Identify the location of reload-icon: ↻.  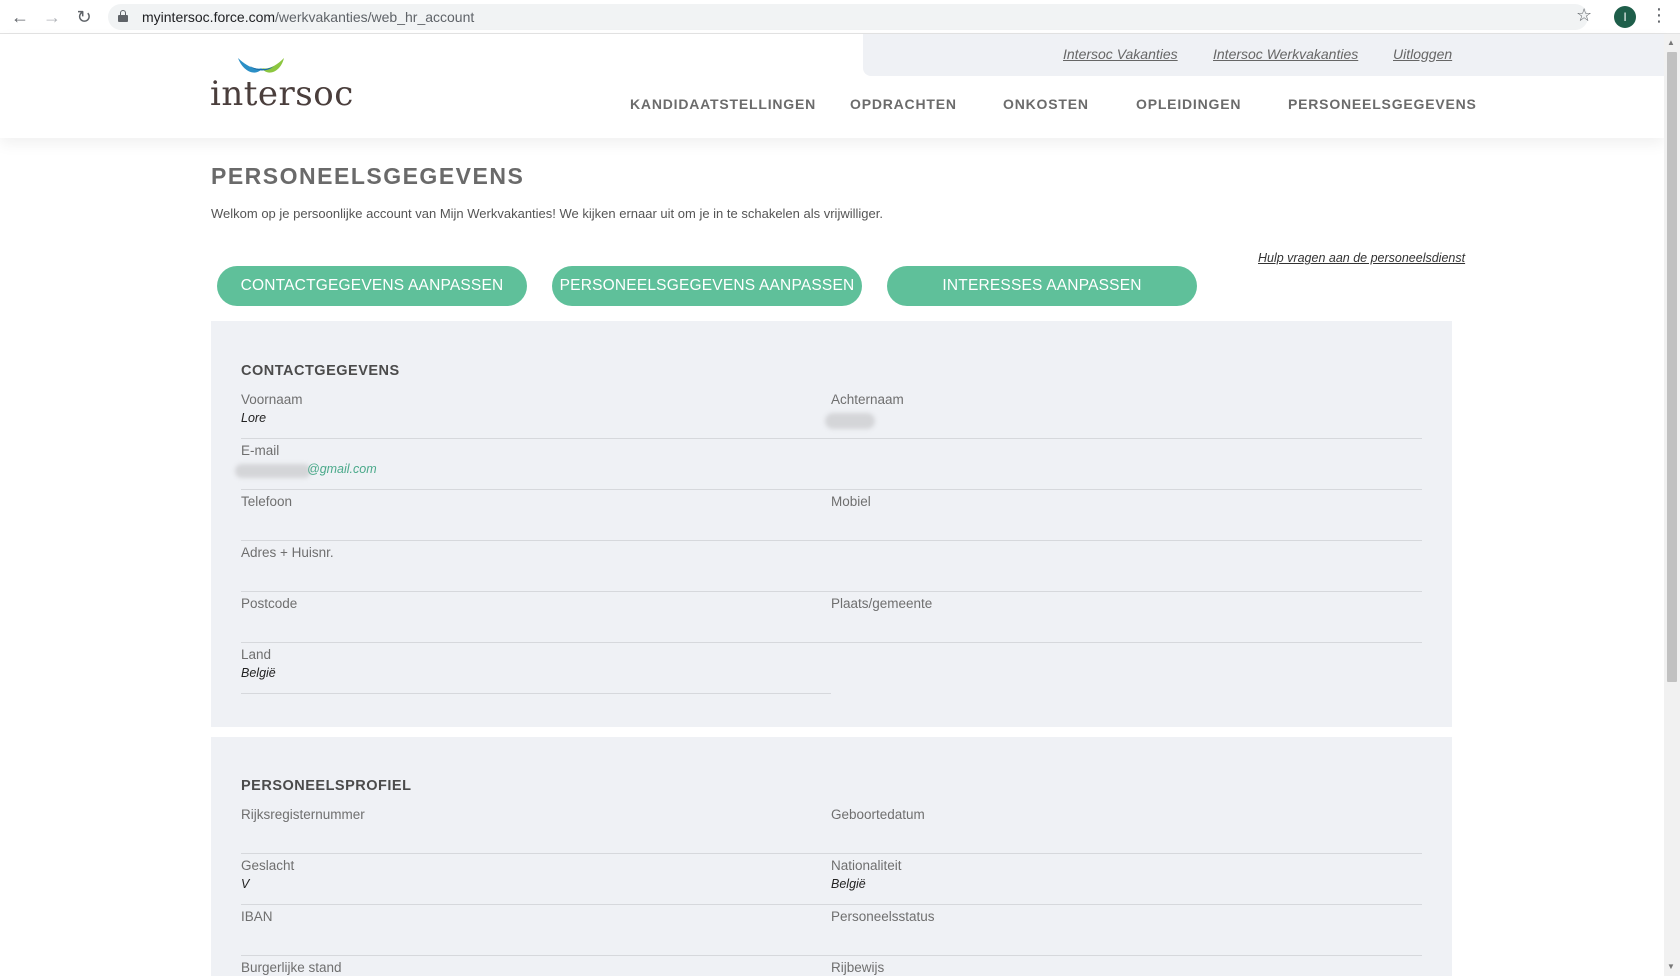
(84, 17).